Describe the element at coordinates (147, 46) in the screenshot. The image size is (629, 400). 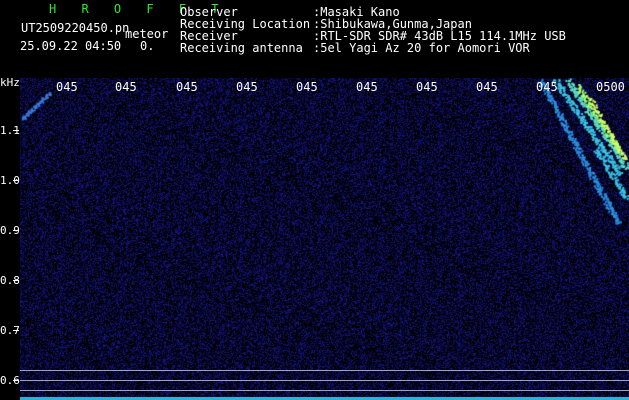
I see `count-label: 0.` at that location.